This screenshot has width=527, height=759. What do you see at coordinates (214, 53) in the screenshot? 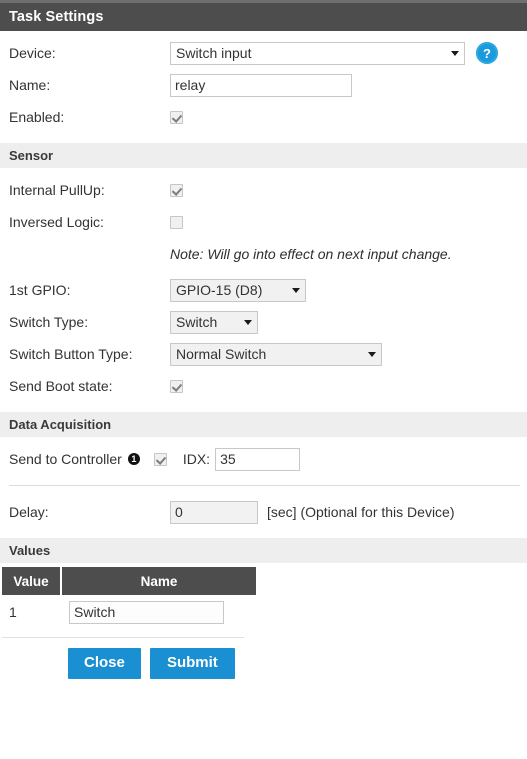
I see `device-select-value: Switch input` at bounding box center [214, 53].